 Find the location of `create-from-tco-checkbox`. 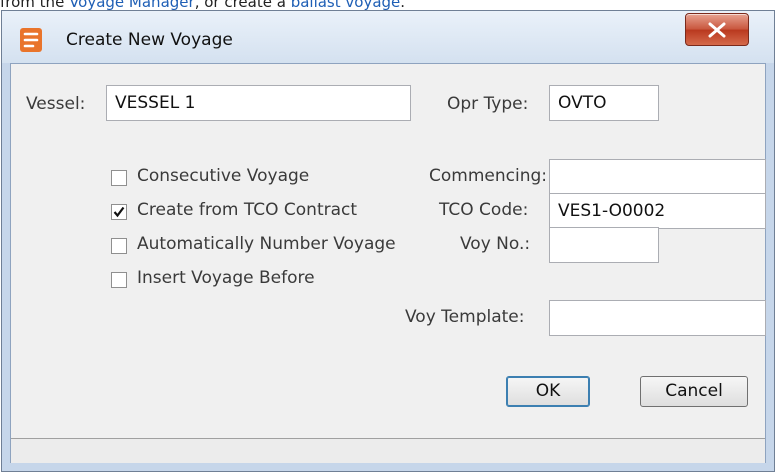

create-from-tco-checkbox is located at coordinates (119, 212).